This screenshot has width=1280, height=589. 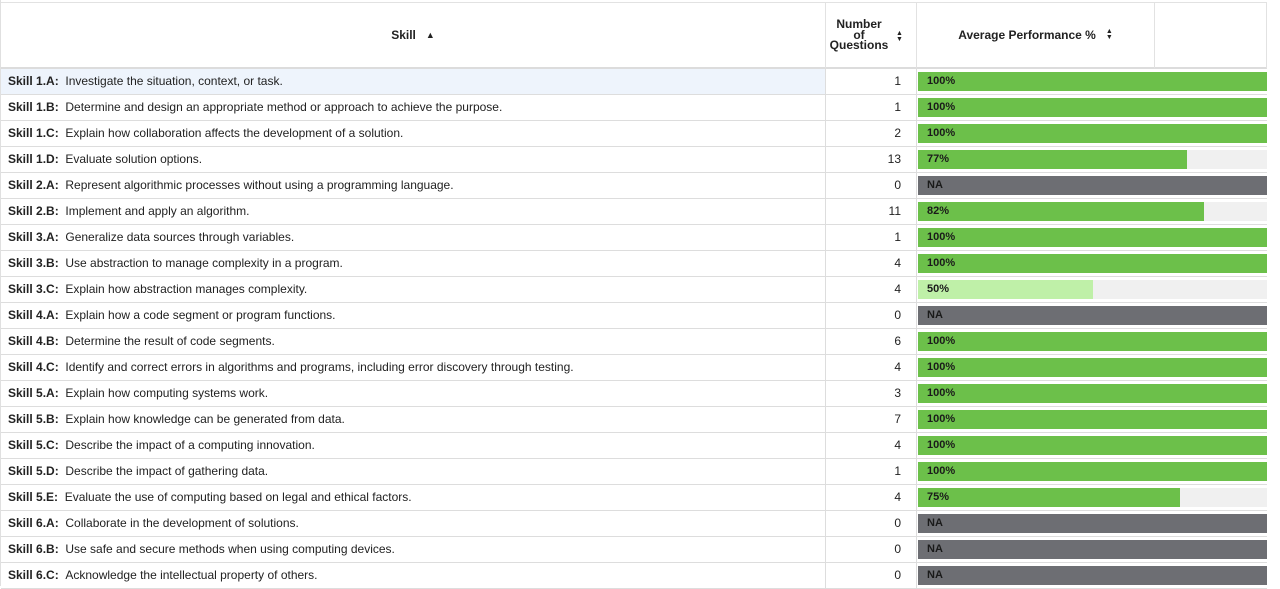 What do you see at coordinates (1036, 35) in the screenshot?
I see `column-header-average-performance: Average Performance % ▲ ▼` at bounding box center [1036, 35].